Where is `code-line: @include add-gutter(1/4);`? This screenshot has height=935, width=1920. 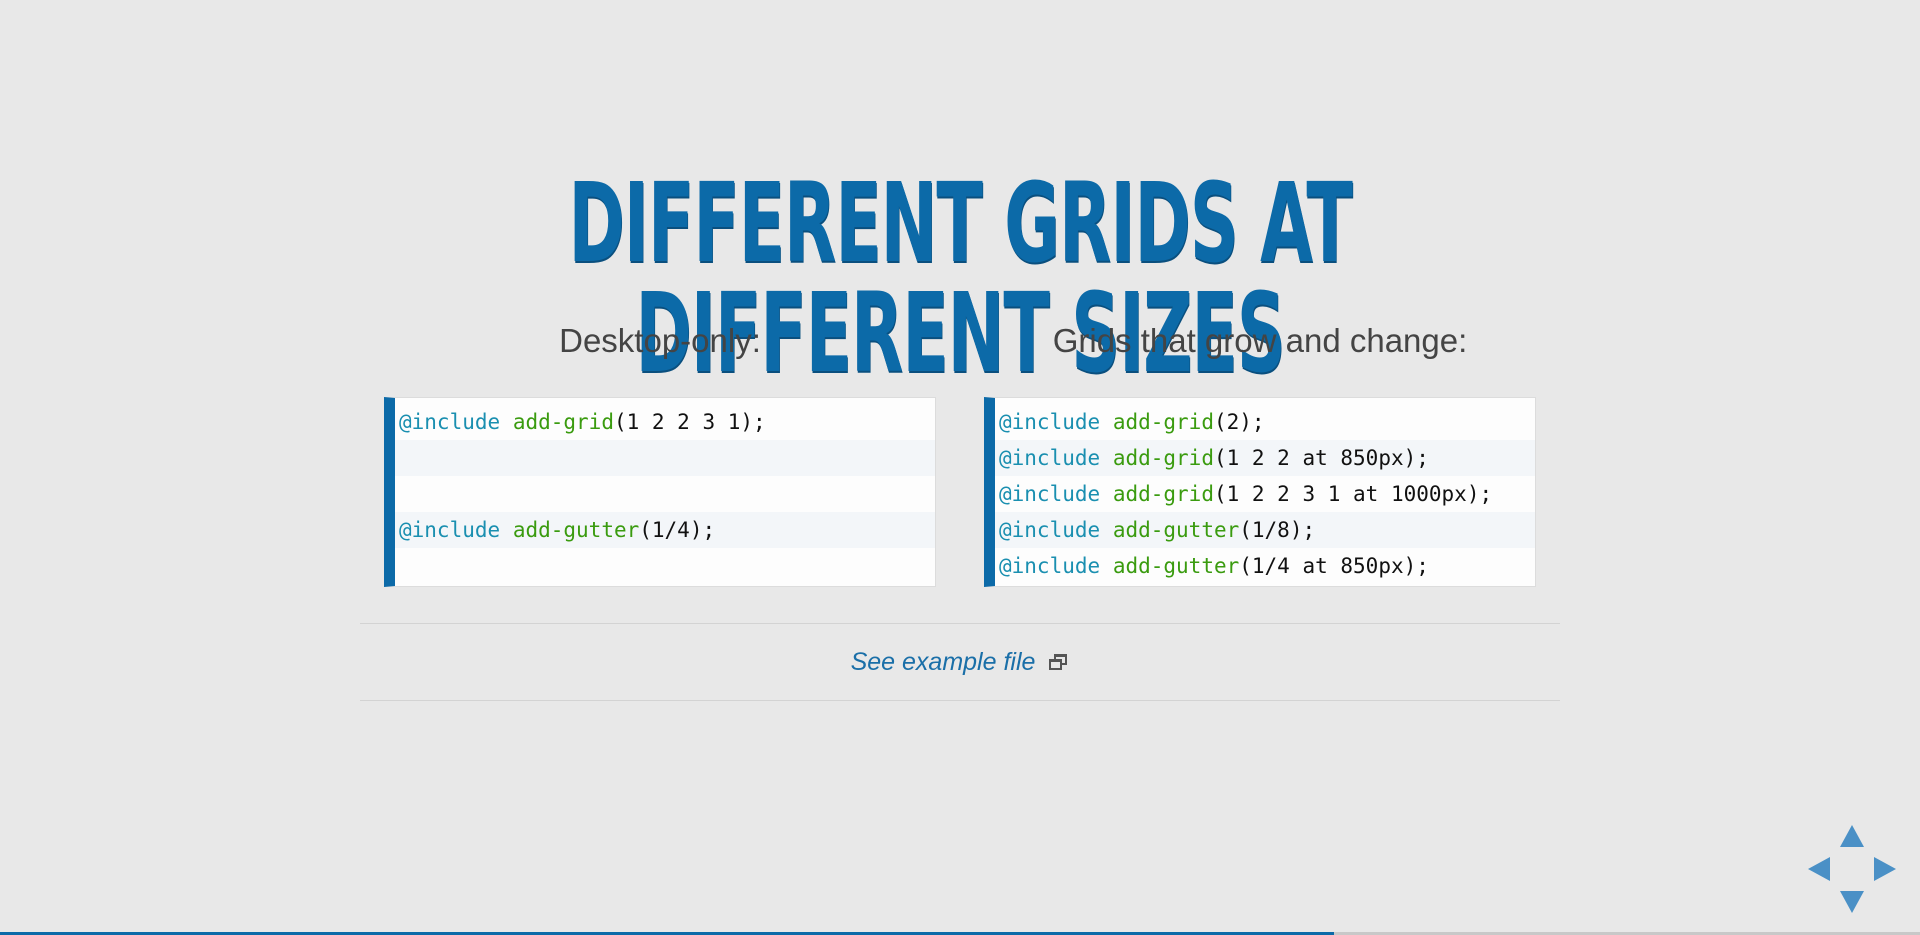
code-line: @include add-gutter(1/4); is located at coordinates (665, 530).